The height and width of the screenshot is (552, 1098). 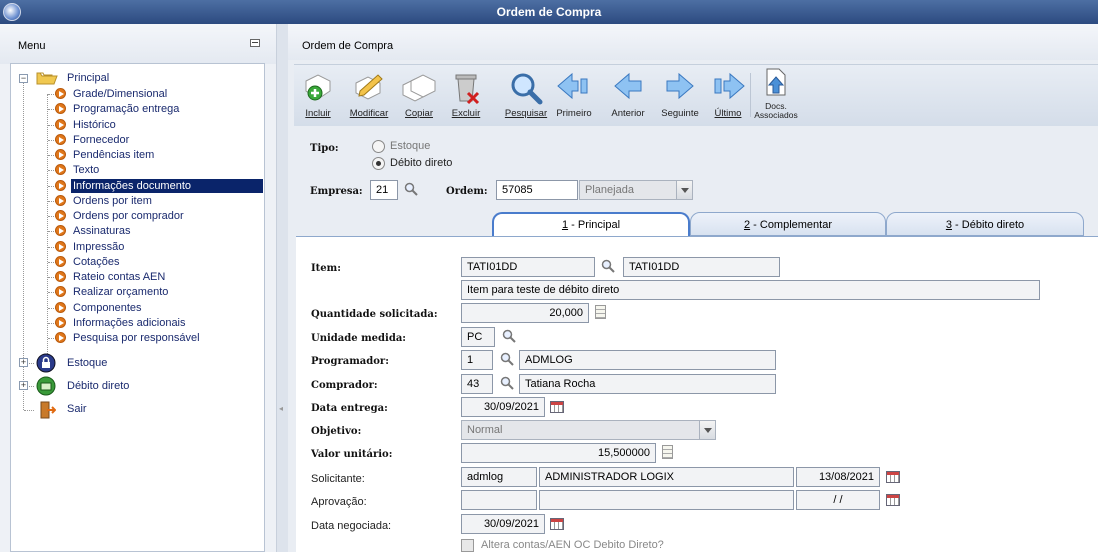 What do you see at coordinates (77, 409) in the screenshot?
I see `tree-item-sair: Sair` at bounding box center [77, 409].